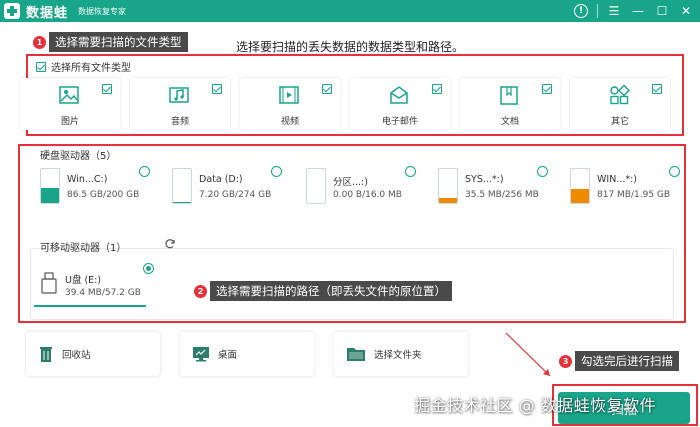 The height and width of the screenshot is (427, 700). What do you see at coordinates (627, 361) in the screenshot?
I see `annotation-label-3: 勾选完后进行扫描` at bounding box center [627, 361].